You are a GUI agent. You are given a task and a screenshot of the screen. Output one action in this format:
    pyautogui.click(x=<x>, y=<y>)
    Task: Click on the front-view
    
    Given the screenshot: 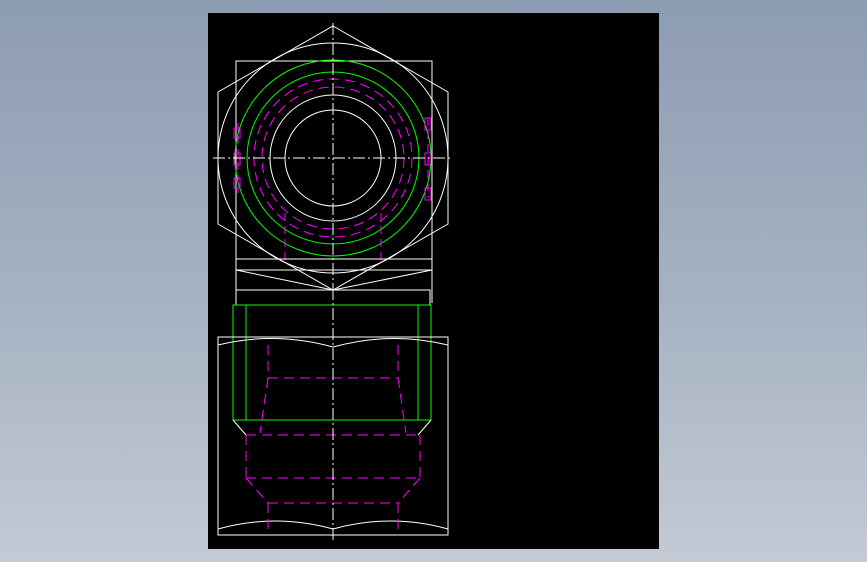 What is the action you would take?
    pyautogui.click(x=333, y=400)
    